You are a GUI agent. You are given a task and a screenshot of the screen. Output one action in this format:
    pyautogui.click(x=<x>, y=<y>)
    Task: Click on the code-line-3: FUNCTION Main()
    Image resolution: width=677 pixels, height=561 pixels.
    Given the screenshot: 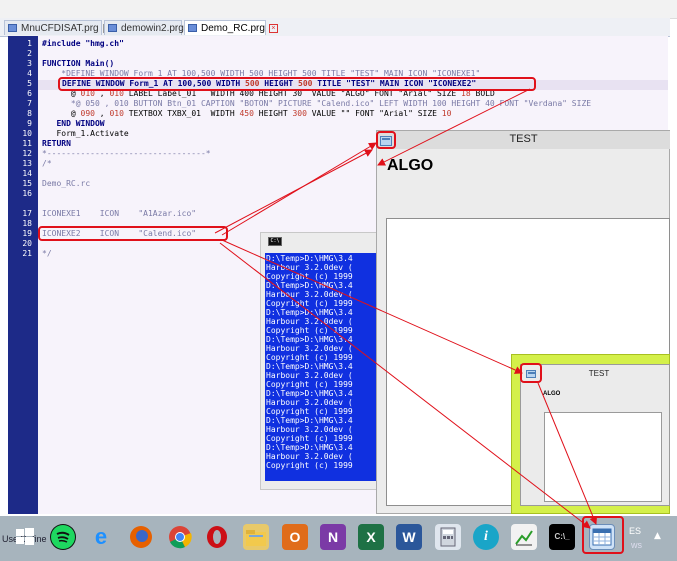 What is the action you would take?
    pyautogui.click(x=78, y=63)
    